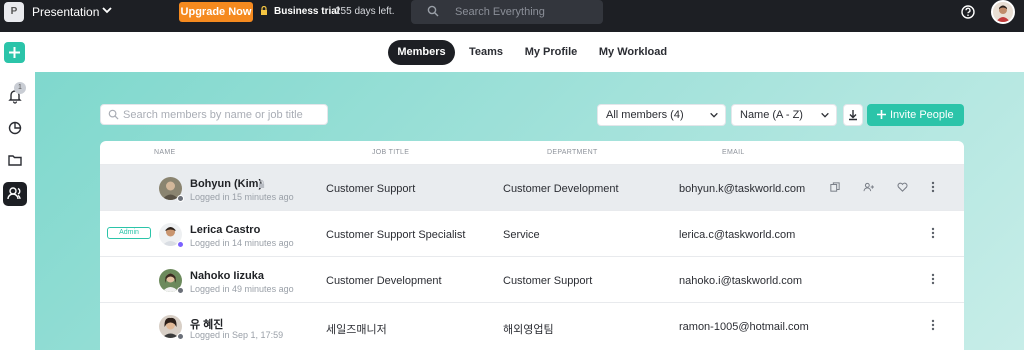 The width and height of the screenshot is (1024, 350). I want to click on member-job-title: Customer Support, so click(371, 189).